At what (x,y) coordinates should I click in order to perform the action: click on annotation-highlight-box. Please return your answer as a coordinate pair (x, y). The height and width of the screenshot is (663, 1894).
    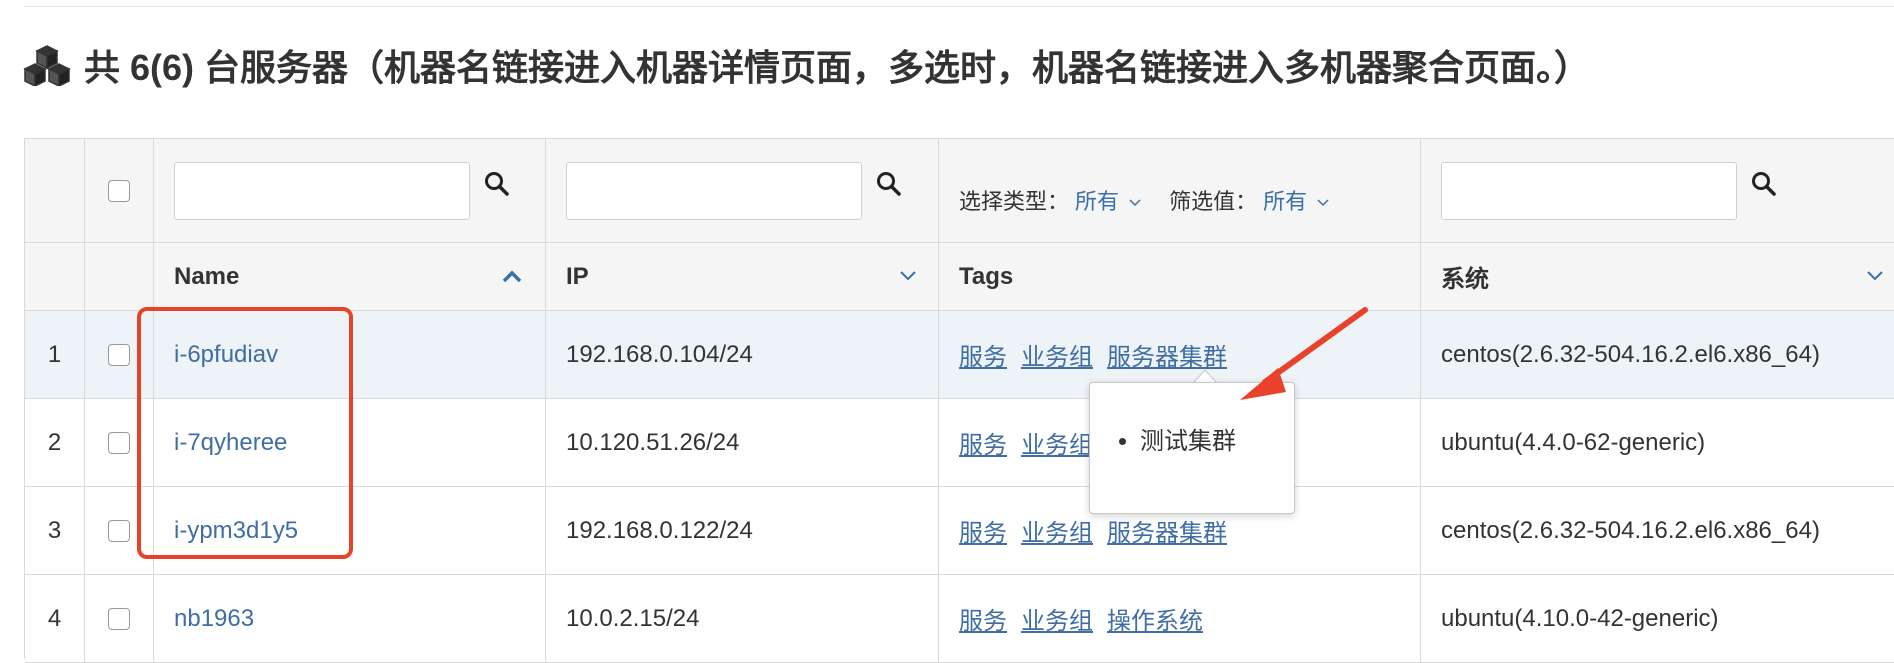
    Looking at the image, I should click on (245, 433).